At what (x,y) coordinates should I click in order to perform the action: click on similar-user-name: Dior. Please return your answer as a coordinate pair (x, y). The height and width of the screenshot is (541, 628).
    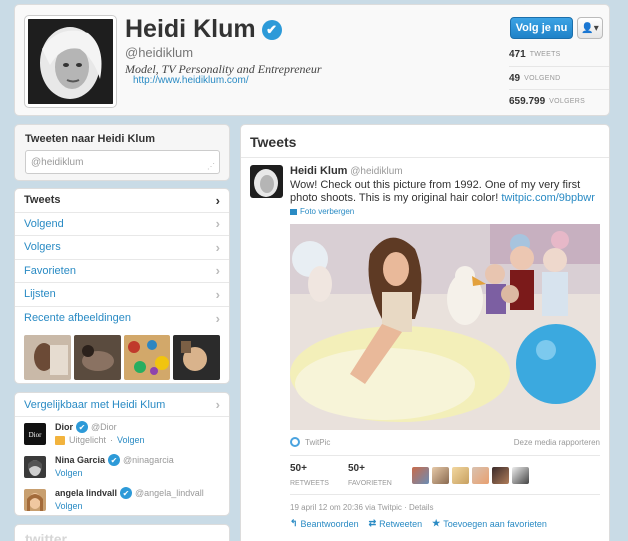
    Looking at the image, I should click on (64, 427).